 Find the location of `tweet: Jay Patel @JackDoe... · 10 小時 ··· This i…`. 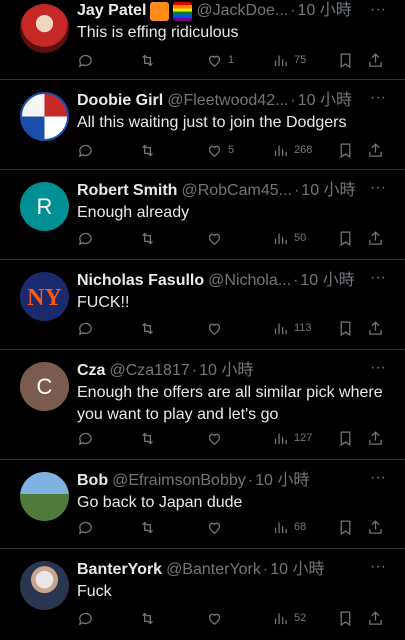

tweet: Jay Patel @JackDoe... · 10 小時 ··· This i… is located at coordinates (202, 40).